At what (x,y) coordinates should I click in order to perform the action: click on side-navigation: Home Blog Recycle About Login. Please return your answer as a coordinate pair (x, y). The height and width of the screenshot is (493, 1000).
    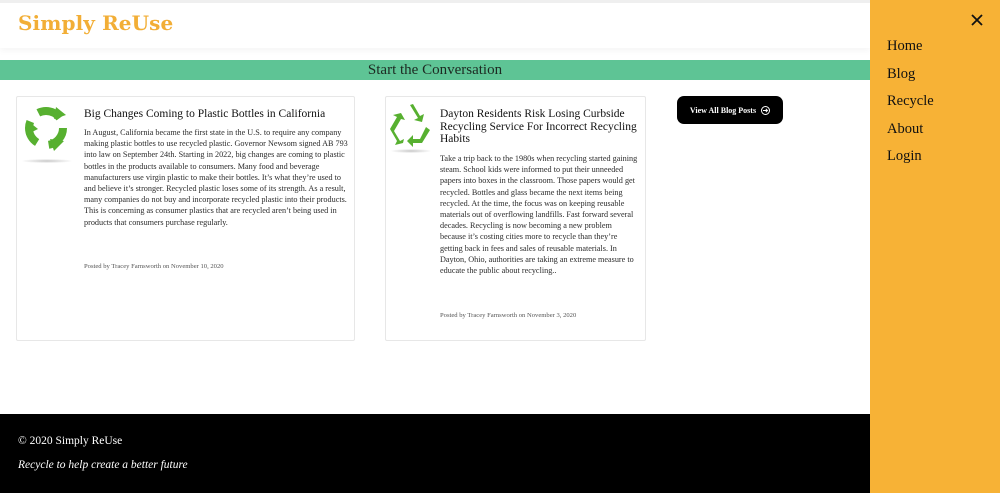
    Looking at the image, I should click on (935, 246).